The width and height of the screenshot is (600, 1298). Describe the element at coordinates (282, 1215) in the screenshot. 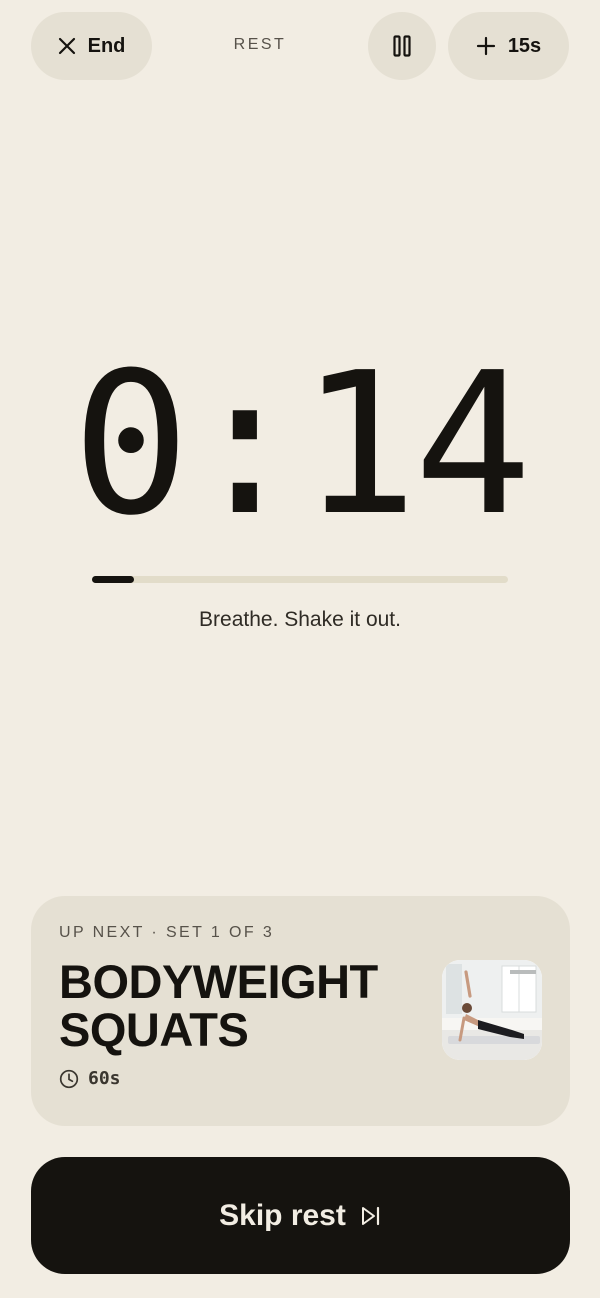

I see `skip-rest-label: Skip rest` at that location.